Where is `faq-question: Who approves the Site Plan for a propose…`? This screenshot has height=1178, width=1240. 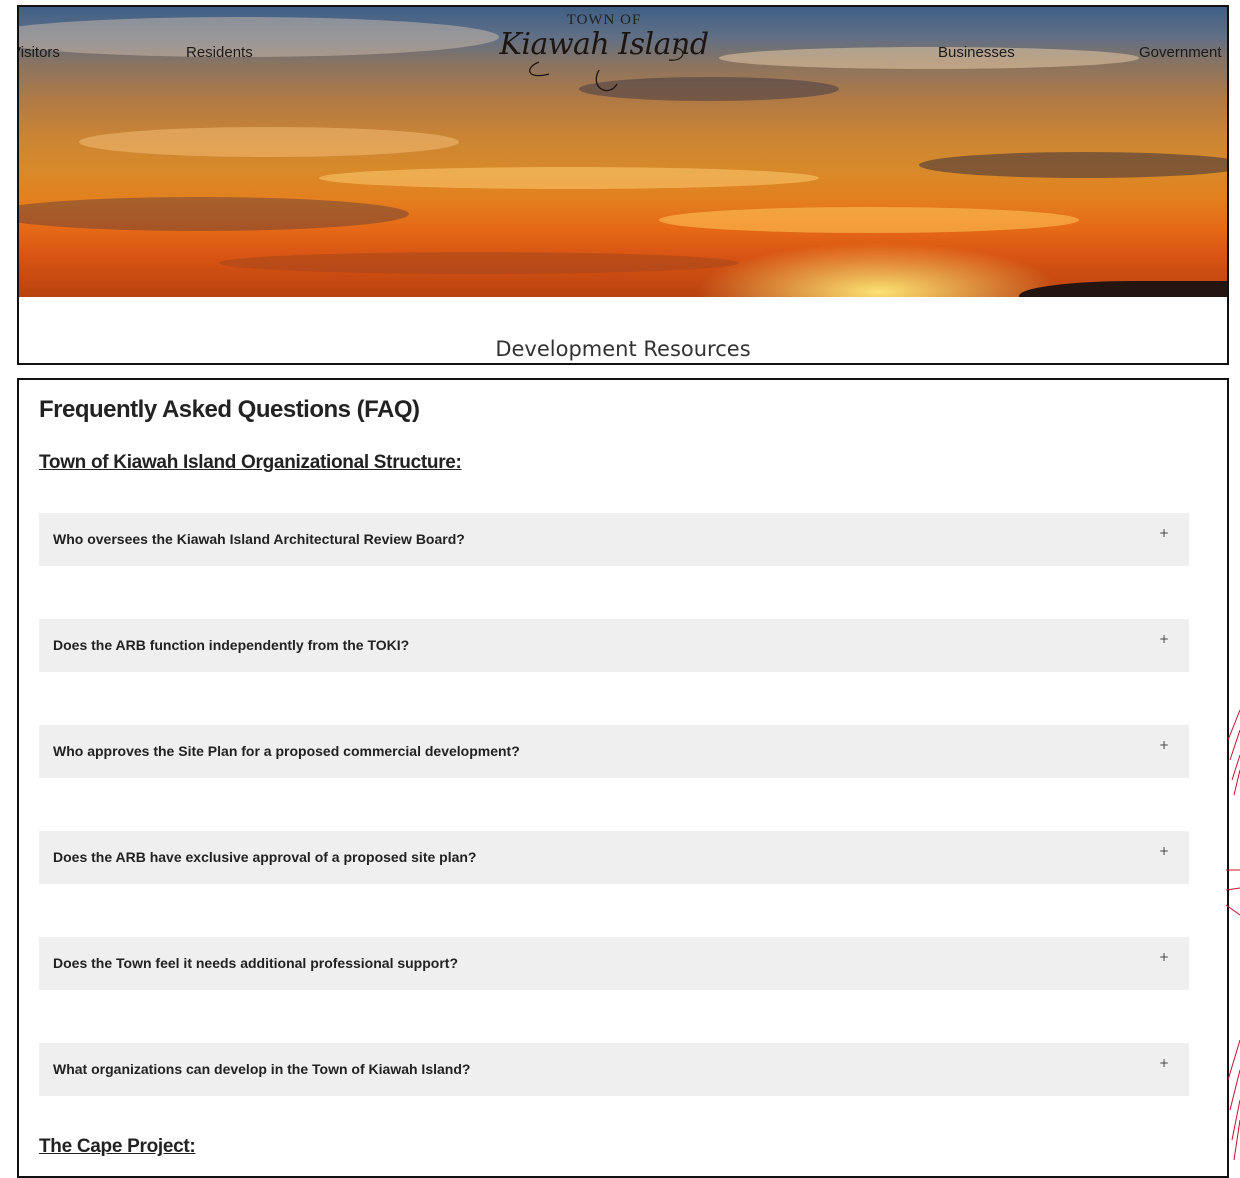 faq-question: Who approves the Site Plan for a propose… is located at coordinates (286, 751).